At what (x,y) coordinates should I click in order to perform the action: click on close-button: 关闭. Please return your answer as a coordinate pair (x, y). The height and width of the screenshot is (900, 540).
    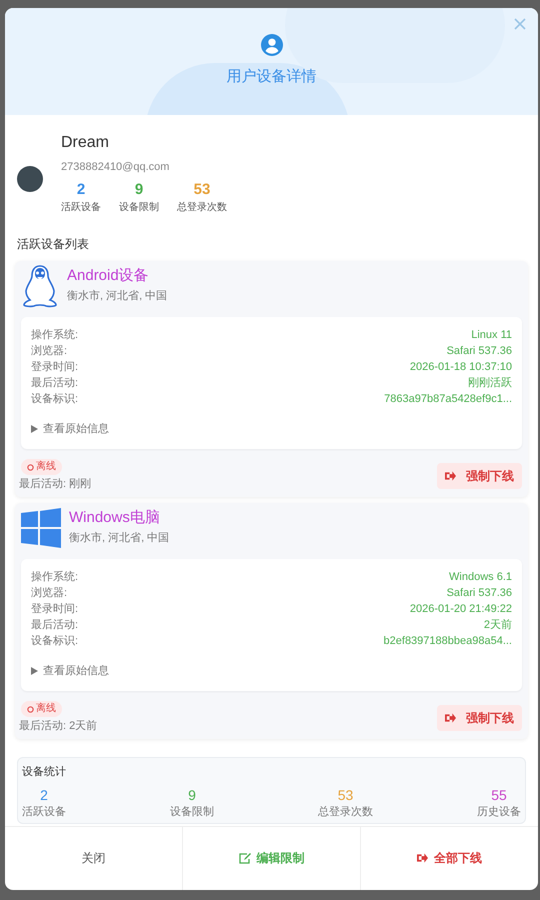
    Looking at the image, I should click on (93, 858).